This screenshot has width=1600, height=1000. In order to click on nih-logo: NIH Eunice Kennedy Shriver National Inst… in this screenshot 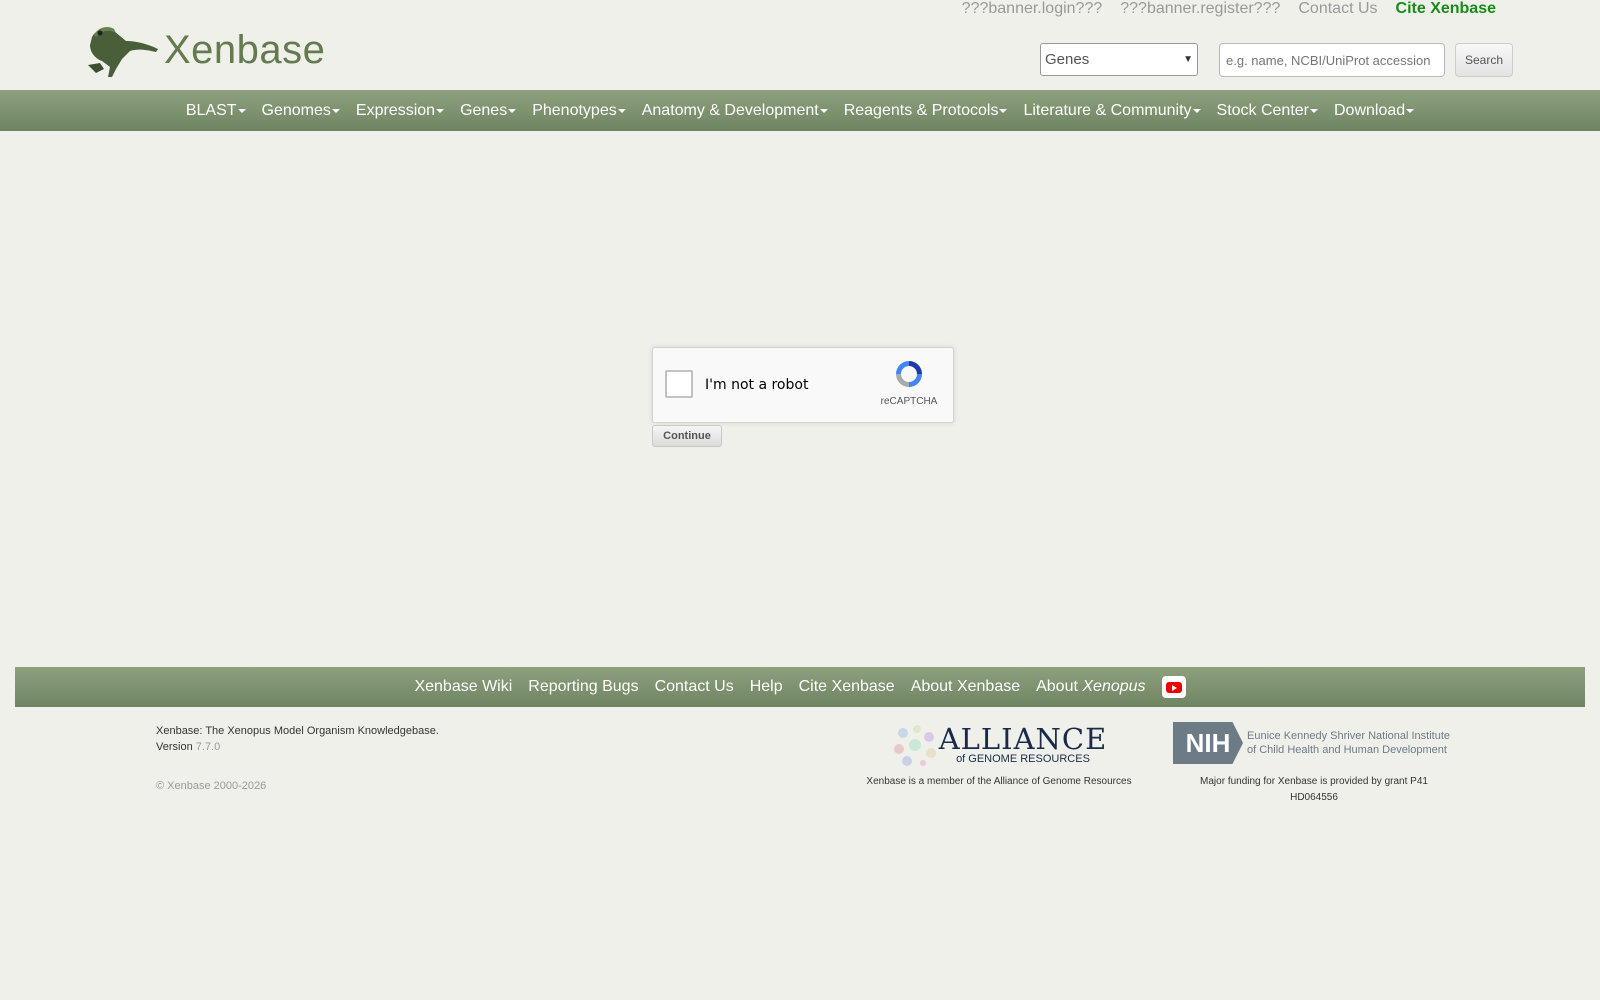, I will do `click(1314, 743)`.